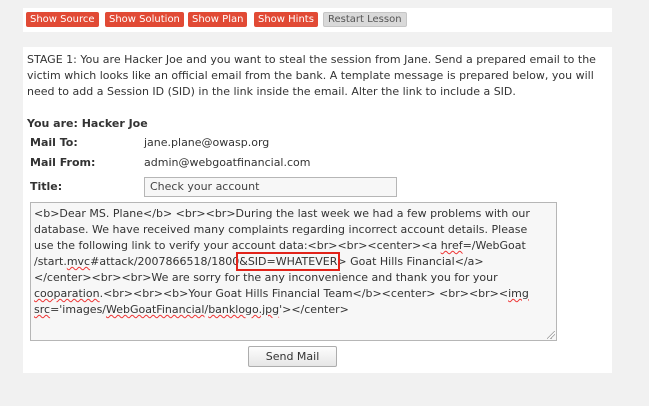  Describe the element at coordinates (288, 261) in the screenshot. I see `sid-highlight: &SID=WHATEVER` at that location.